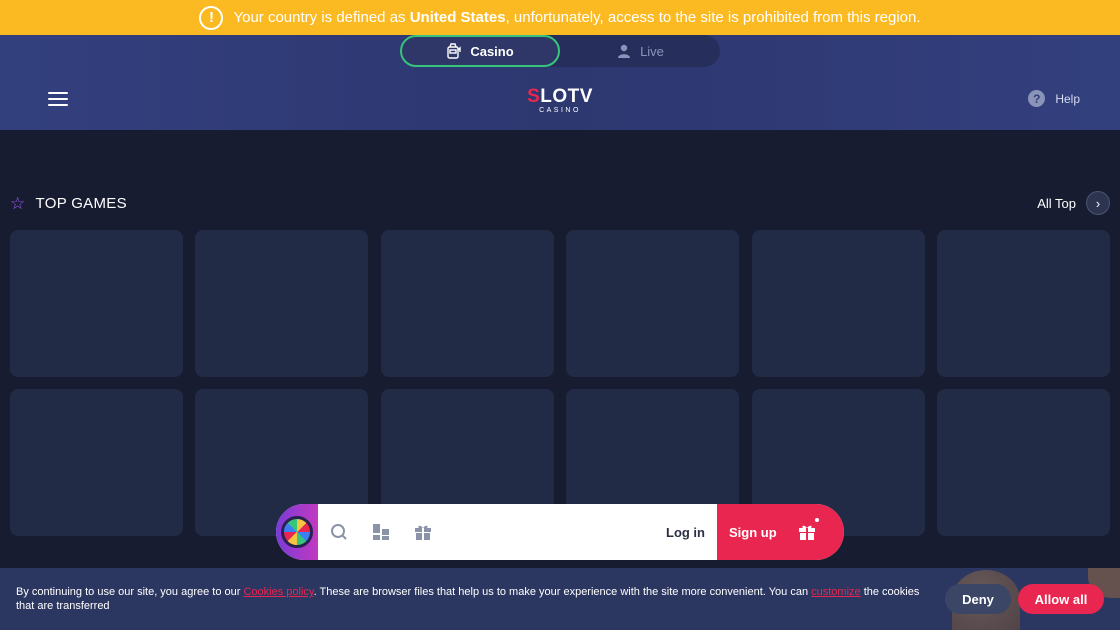  What do you see at coordinates (1061, 599) in the screenshot?
I see `allow-all-cookies-button: Allow all` at bounding box center [1061, 599].